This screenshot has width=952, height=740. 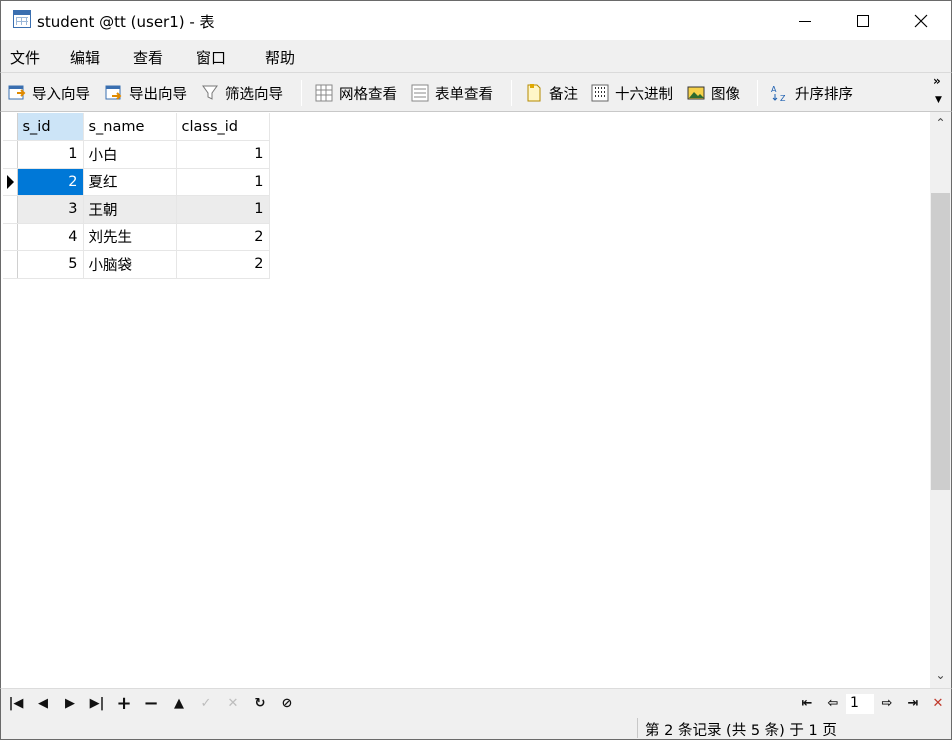 I want to click on refresh-icon: ↻, so click(x=260, y=703).